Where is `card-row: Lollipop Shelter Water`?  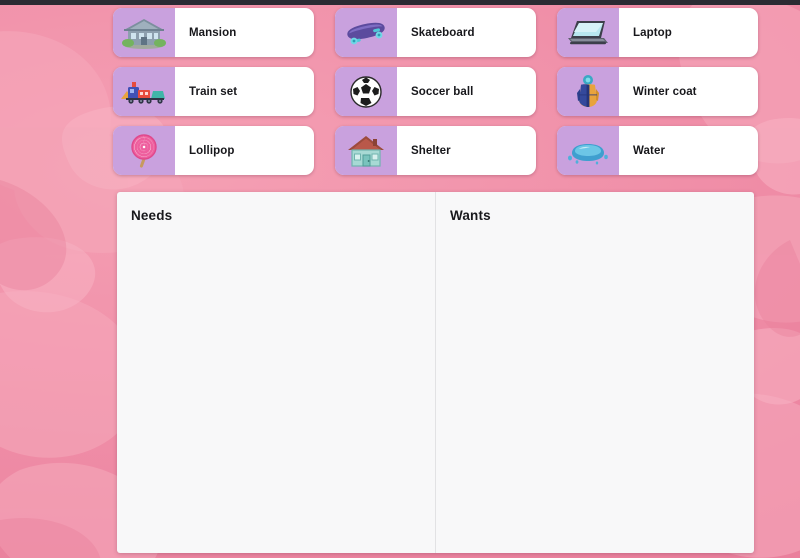 card-row: Lollipop Shelter Water is located at coordinates (435, 150).